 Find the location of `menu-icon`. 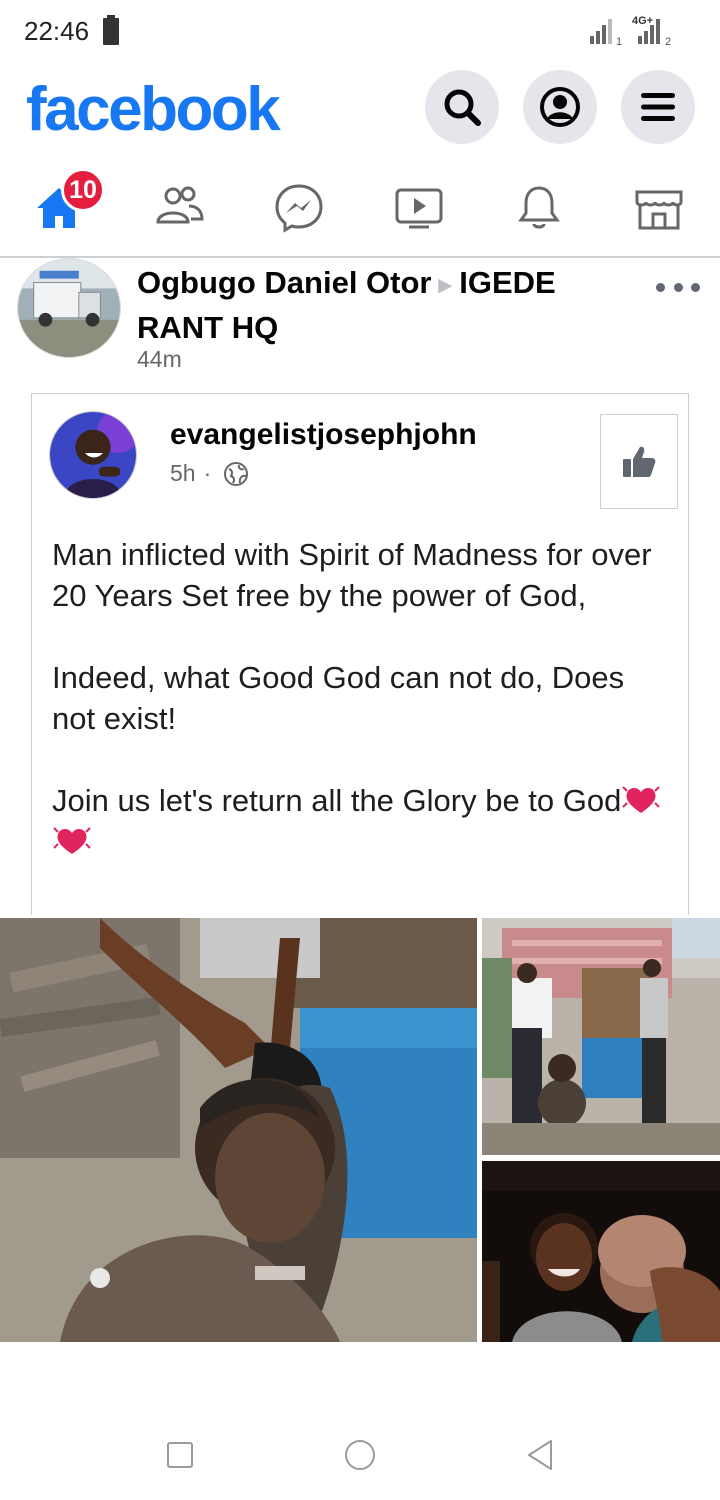

menu-icon is located at coordinates (658, 107).